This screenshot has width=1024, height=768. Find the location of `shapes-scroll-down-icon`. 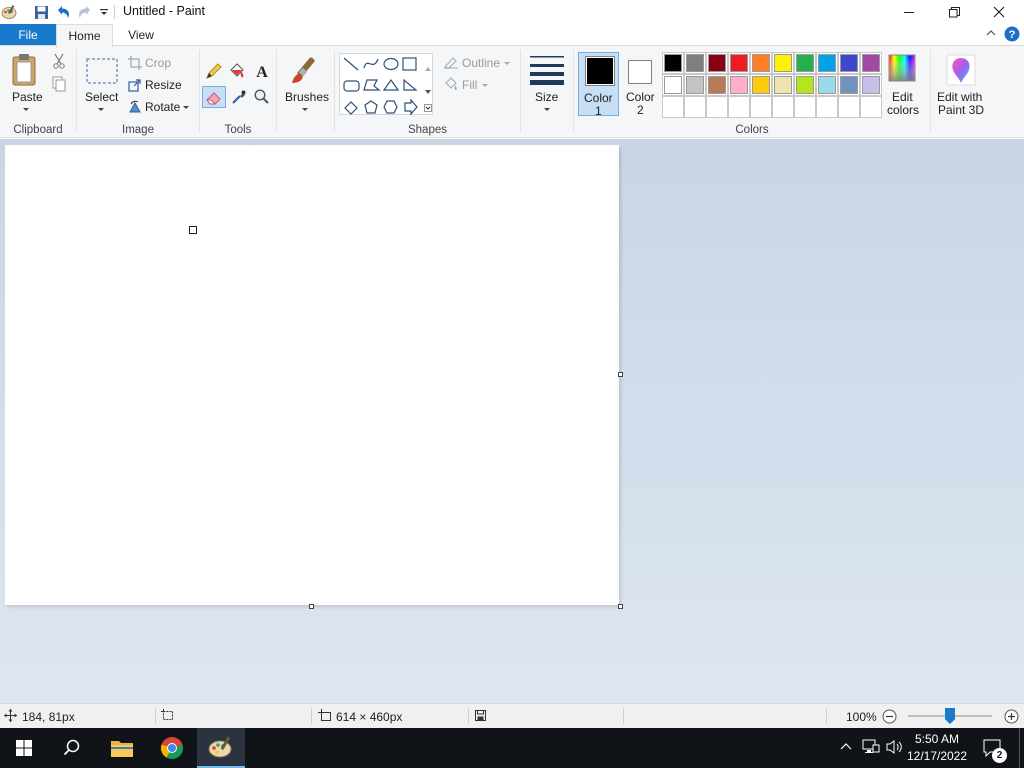

shapes-scroll-down-icon is located at coordinates (428, 90).